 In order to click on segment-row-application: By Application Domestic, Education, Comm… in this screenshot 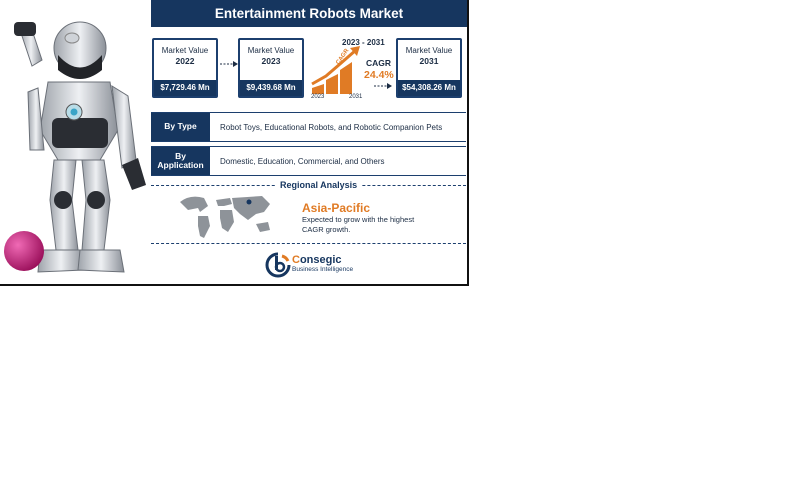, I will do `click(308, 161)`.